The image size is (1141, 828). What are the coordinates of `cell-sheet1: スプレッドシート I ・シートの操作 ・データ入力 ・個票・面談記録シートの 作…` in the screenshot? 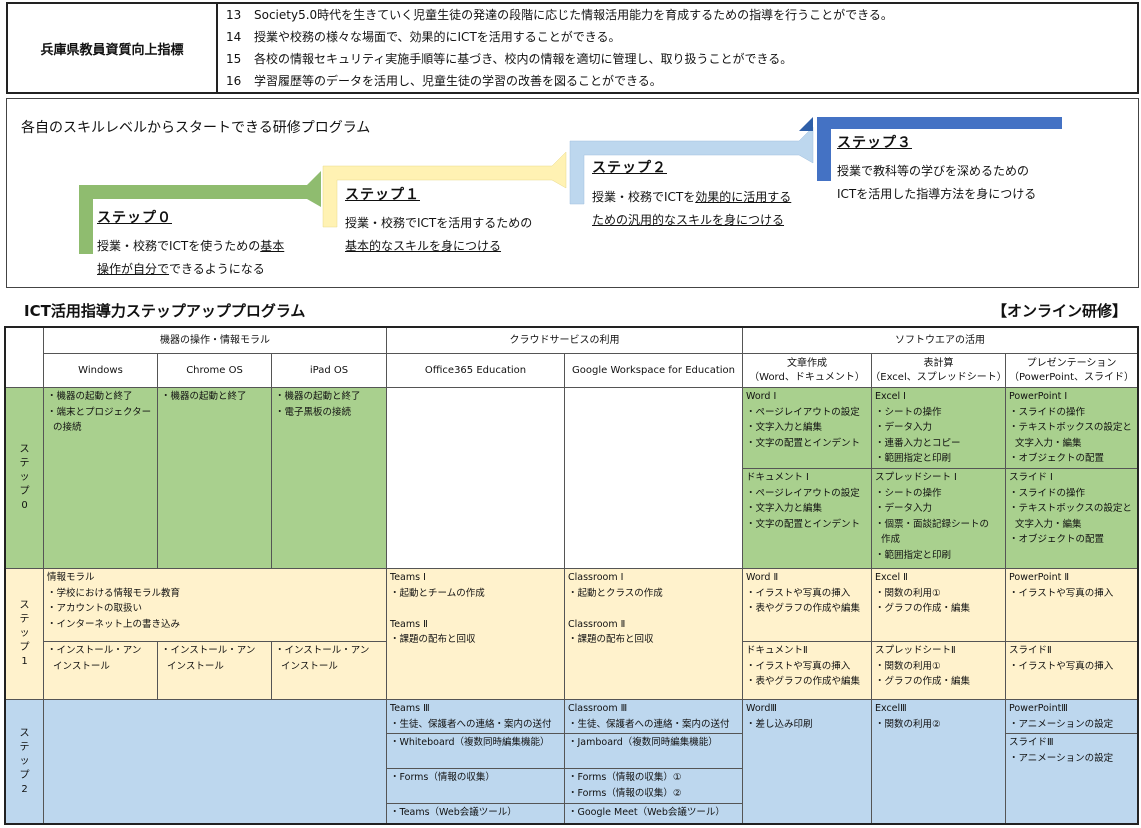 It's located at (939, 519).